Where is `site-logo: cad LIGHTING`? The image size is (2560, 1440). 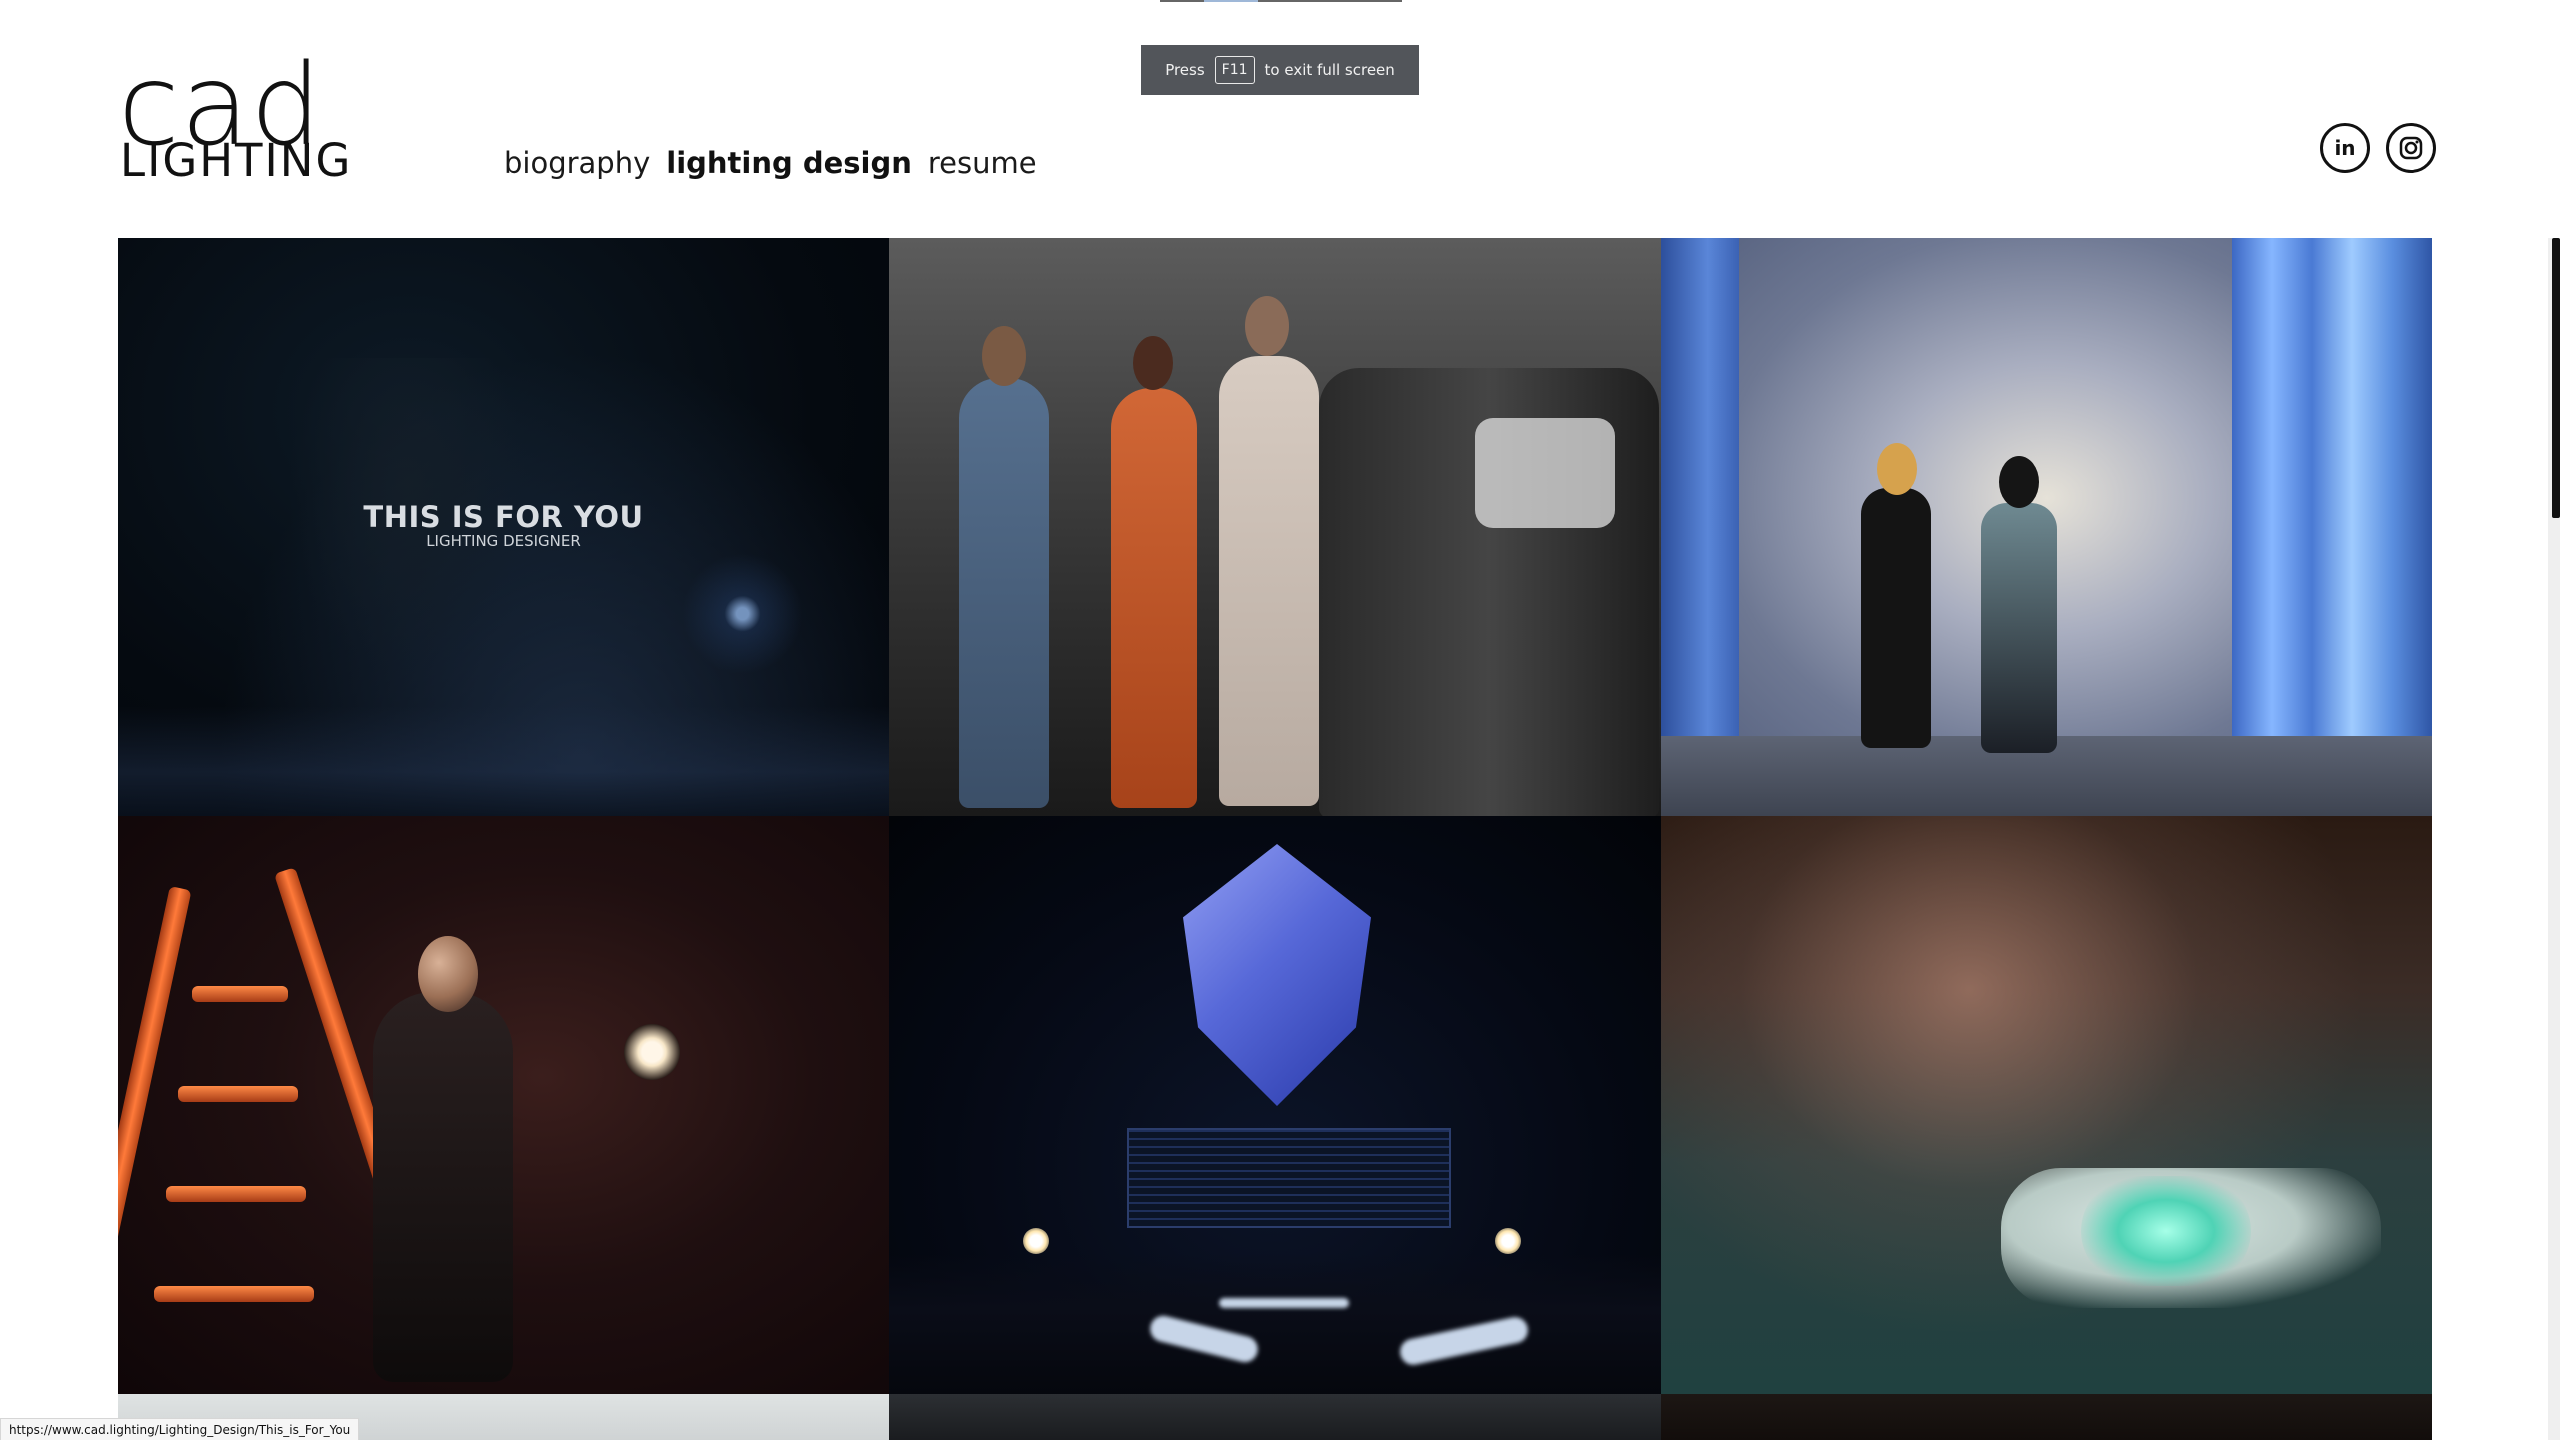 site-logo: cad LIGHTING is located at coordinates (234, 118).